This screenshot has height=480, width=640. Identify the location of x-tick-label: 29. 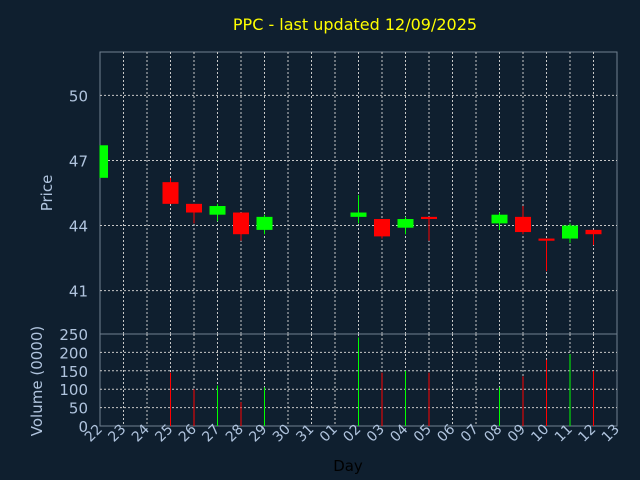
(258, 434).